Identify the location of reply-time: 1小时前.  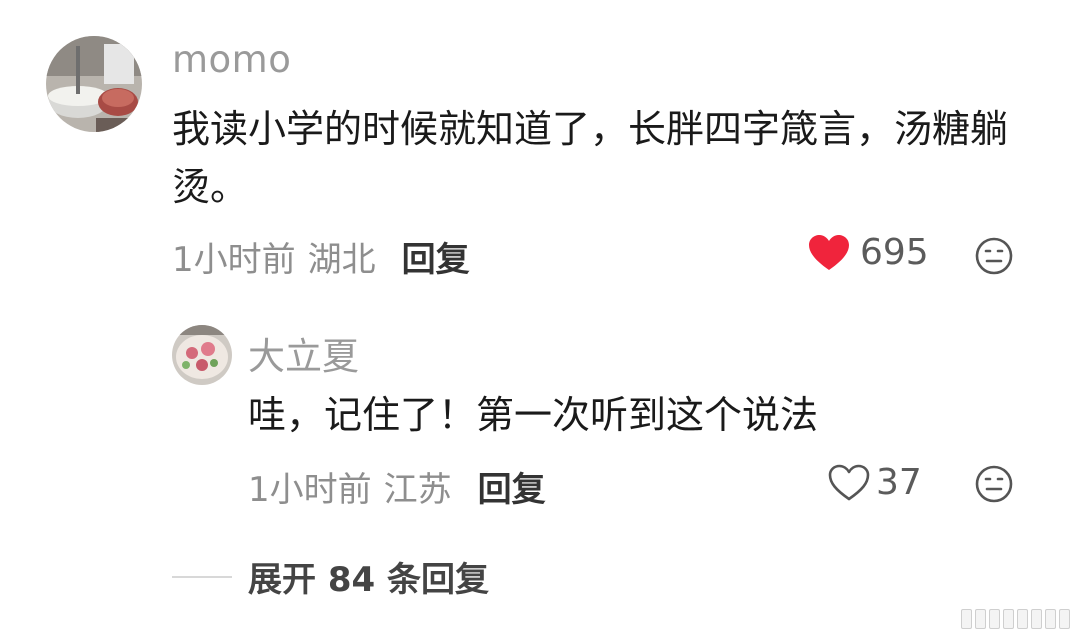
(310, 490).